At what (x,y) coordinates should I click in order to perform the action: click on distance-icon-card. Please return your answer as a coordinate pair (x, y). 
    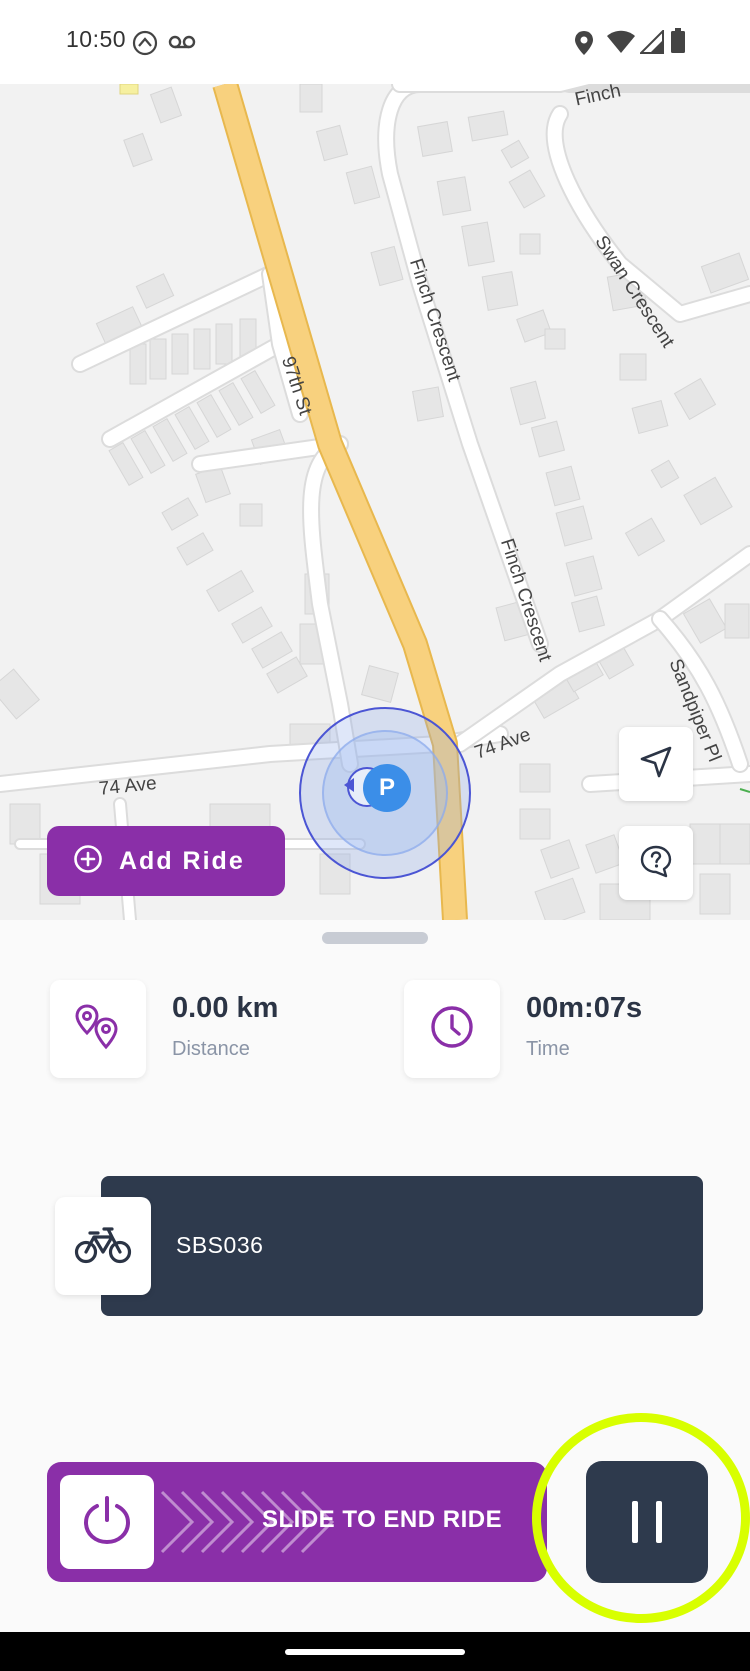
    Looking at the image, I should click on (98, 1029).